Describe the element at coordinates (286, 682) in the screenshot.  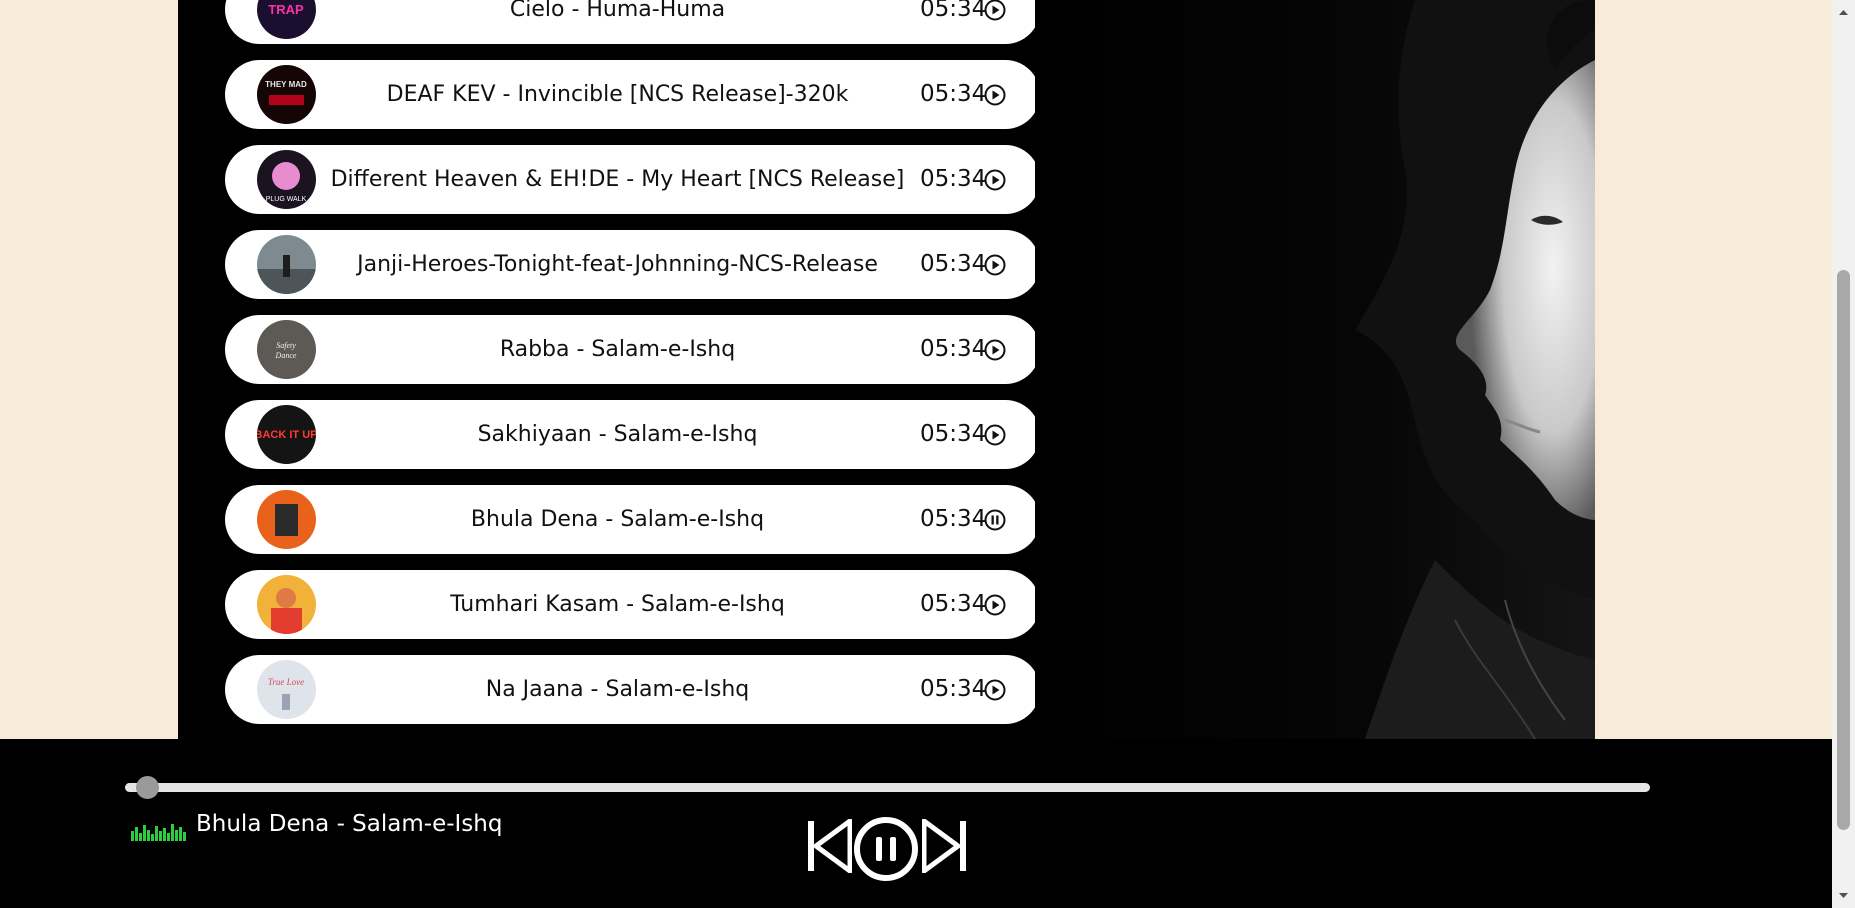
I see `svg-text: True Love` at that location.